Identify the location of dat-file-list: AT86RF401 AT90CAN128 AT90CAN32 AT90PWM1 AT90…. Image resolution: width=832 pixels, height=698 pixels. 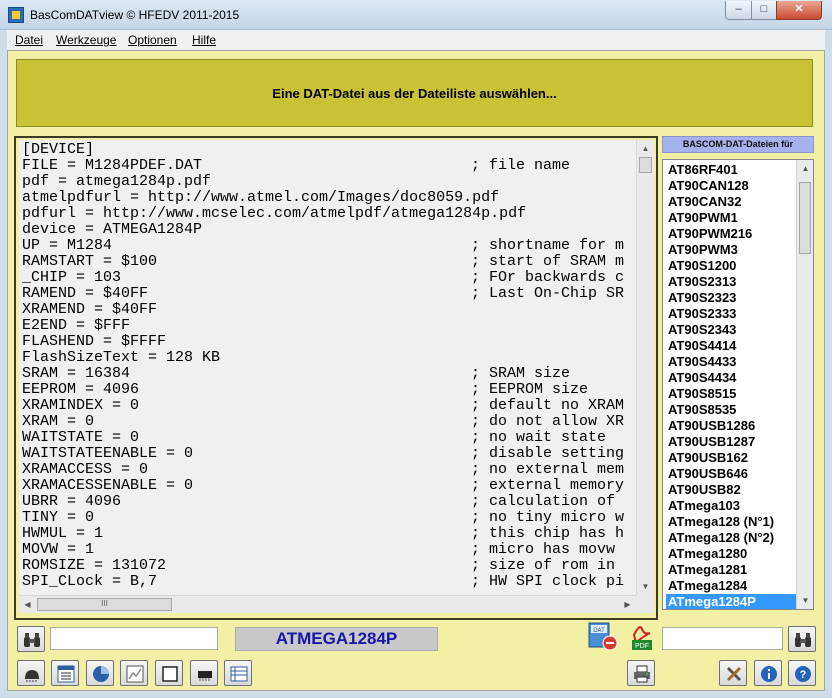
(738, 384).